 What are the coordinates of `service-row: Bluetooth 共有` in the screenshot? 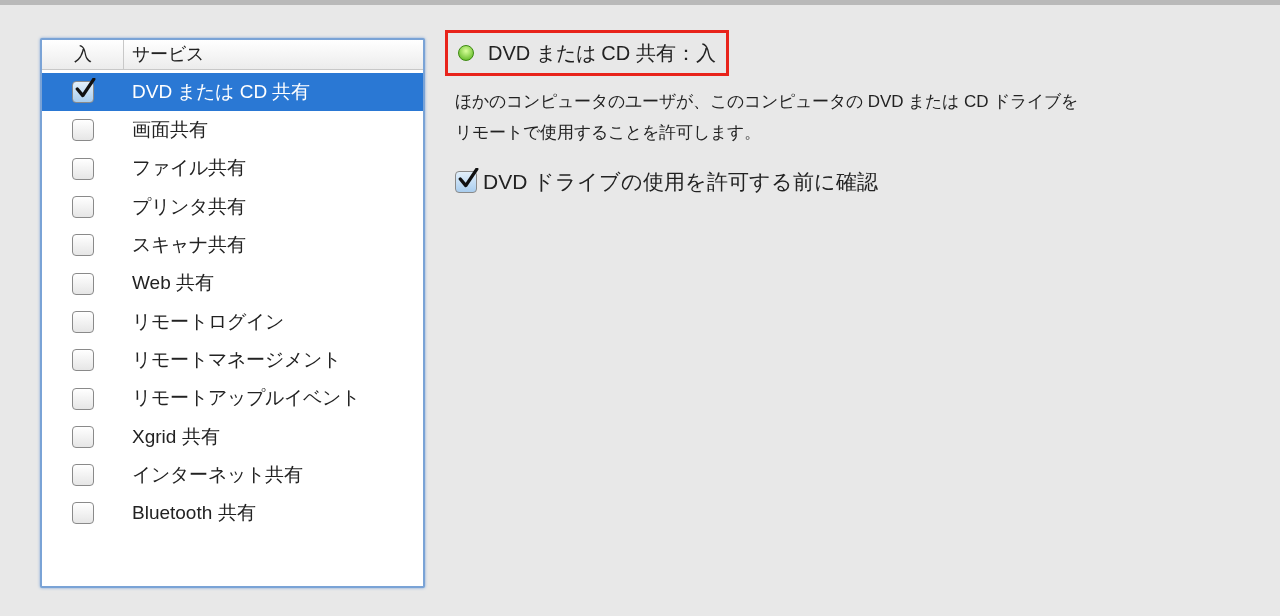 It's located at (232, 513).